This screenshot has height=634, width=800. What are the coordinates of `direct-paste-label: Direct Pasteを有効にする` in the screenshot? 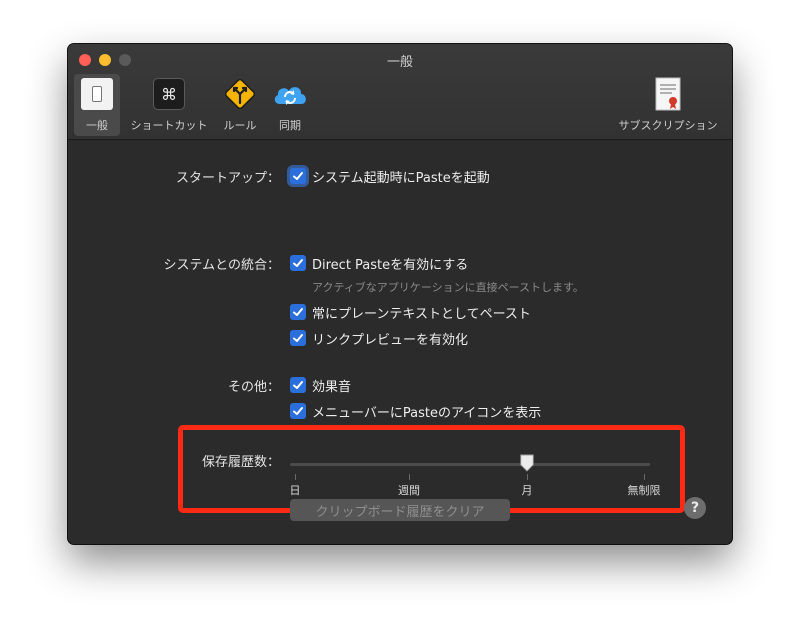 It's located at (390, 265).